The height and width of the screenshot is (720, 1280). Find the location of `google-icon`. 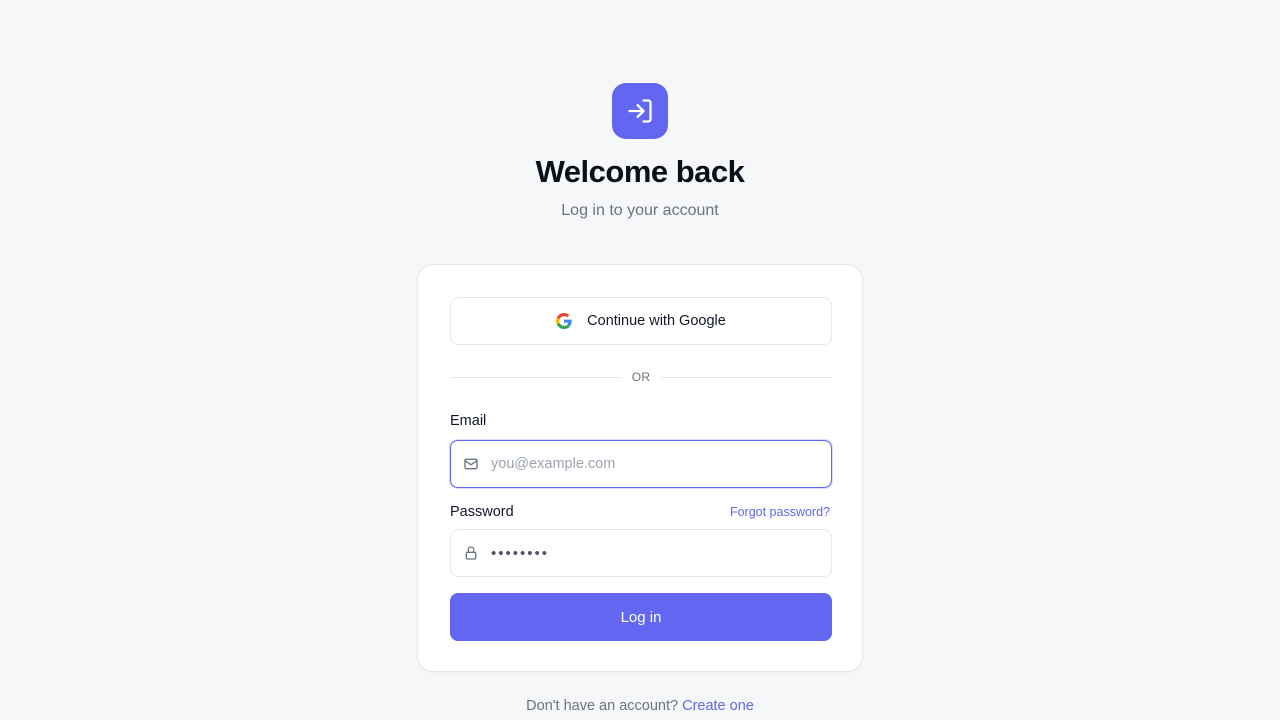

google-icon is located at coordinates (564, 321).